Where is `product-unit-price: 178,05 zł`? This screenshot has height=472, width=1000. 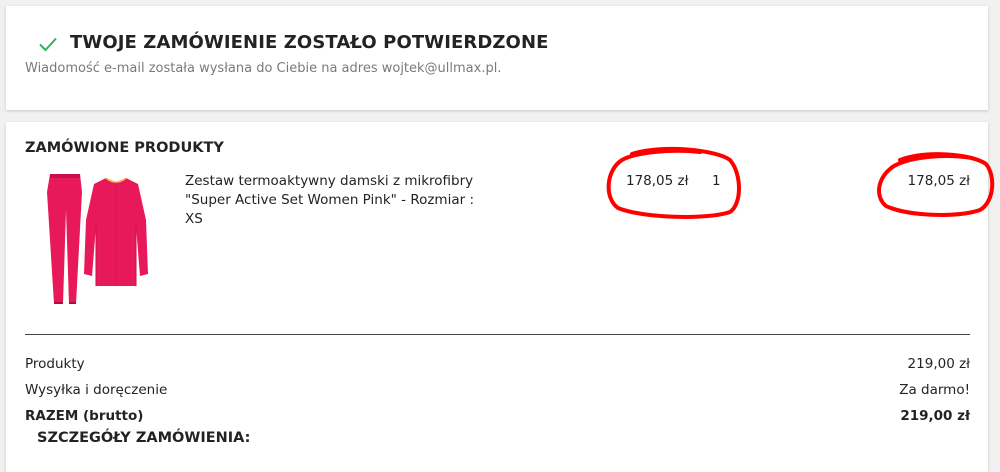
product-unit-price: 178,05 zł is located at coordinates (657, 181).